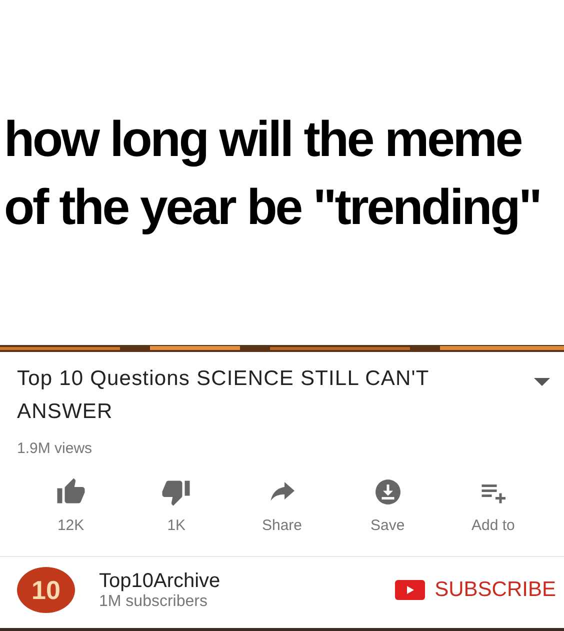 The image size is (564, 631). Describe the element at coordinates (542, 381) in the screenshot. I see `dropdown-caret-icon` at that location.